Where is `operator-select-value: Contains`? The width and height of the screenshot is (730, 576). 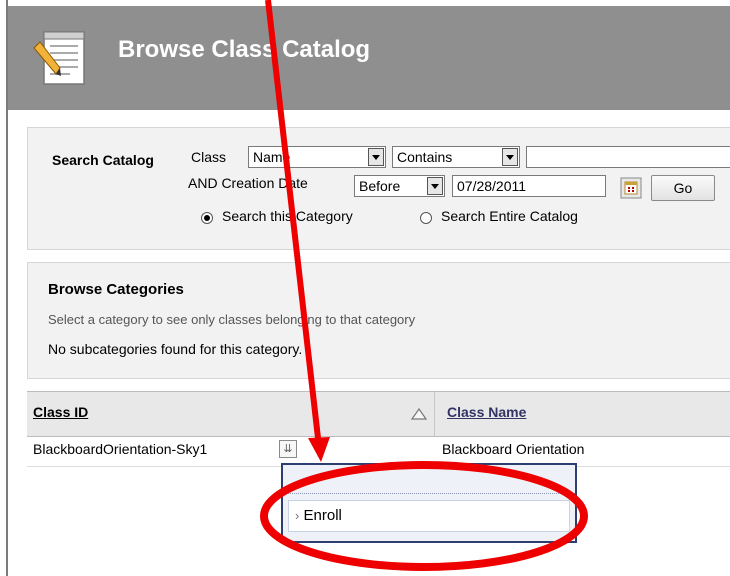
operator-select-value: Contains is located at coordinates (425, 157).